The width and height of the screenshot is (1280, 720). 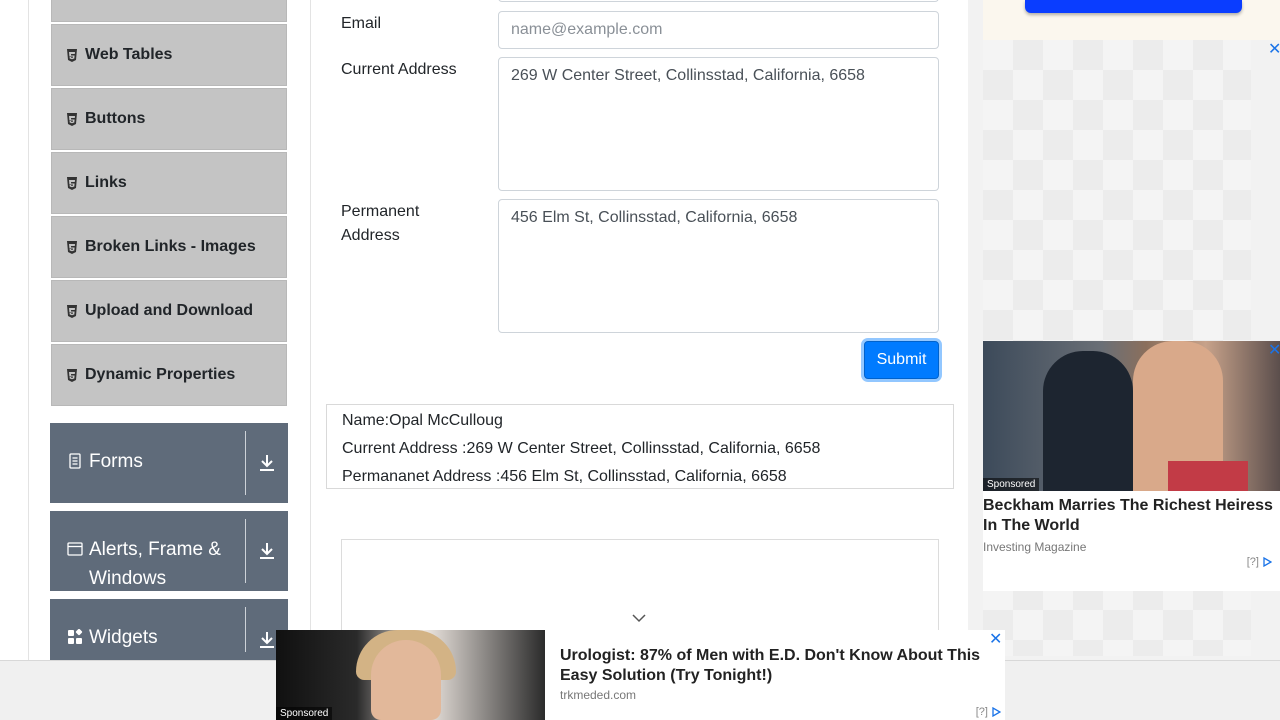 I want to click on sidebar-item-upload-download: Upload and Download, so click(x=169, y=311).